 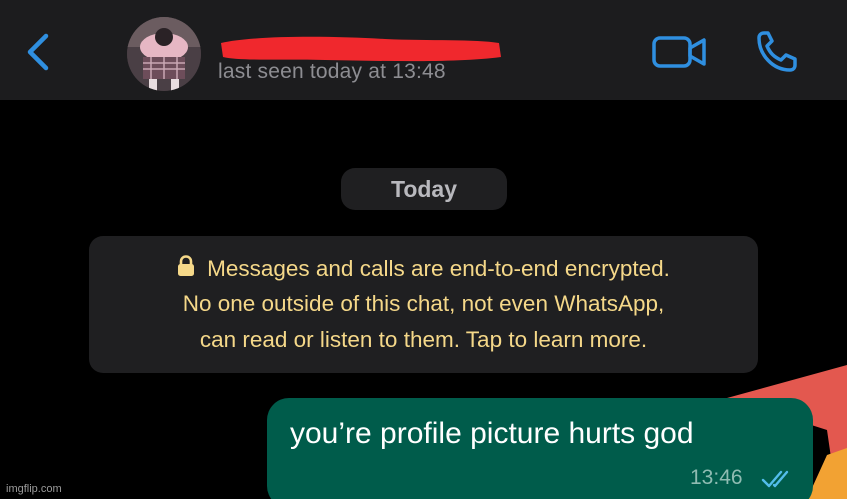 I want to click on avatar-photo, so click(x=164, y=54).